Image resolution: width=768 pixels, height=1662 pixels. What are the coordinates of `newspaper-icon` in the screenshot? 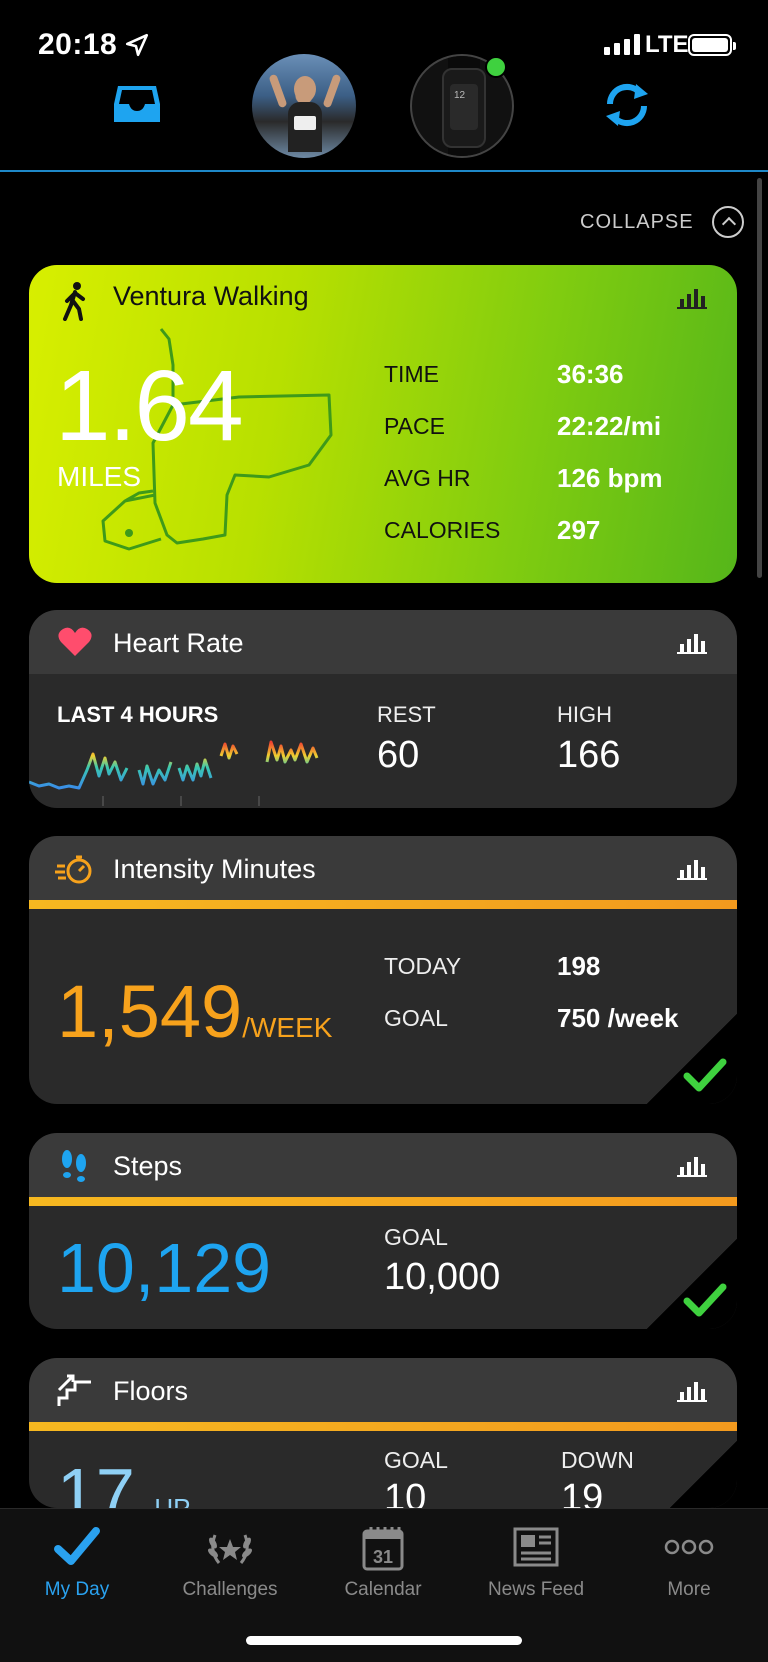 It's located at (536, 1547).